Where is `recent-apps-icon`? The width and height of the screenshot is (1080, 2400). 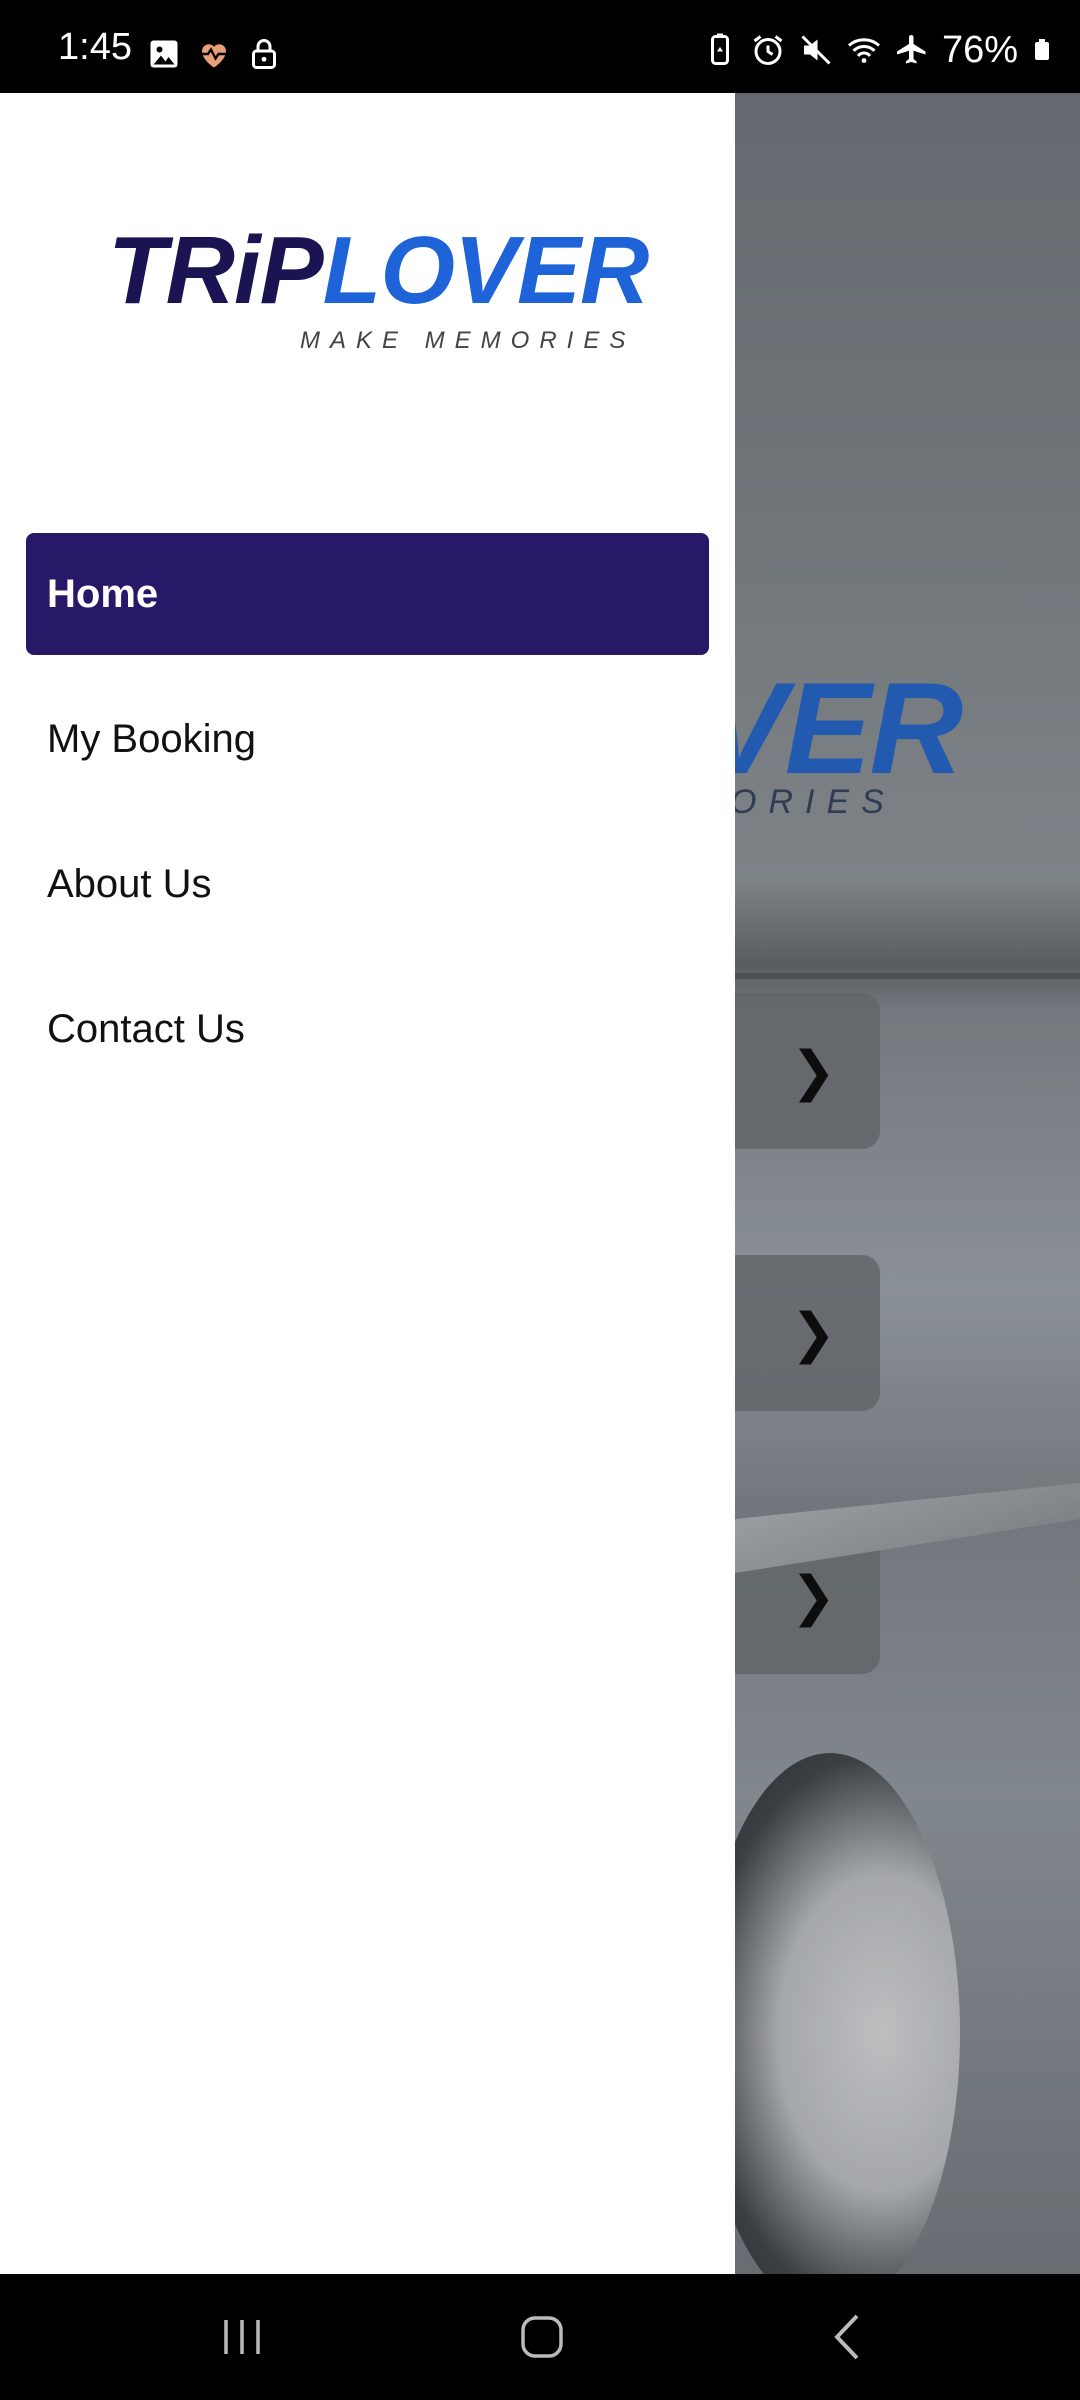 recent-apps-icon is located at coordinates (242, 2337).